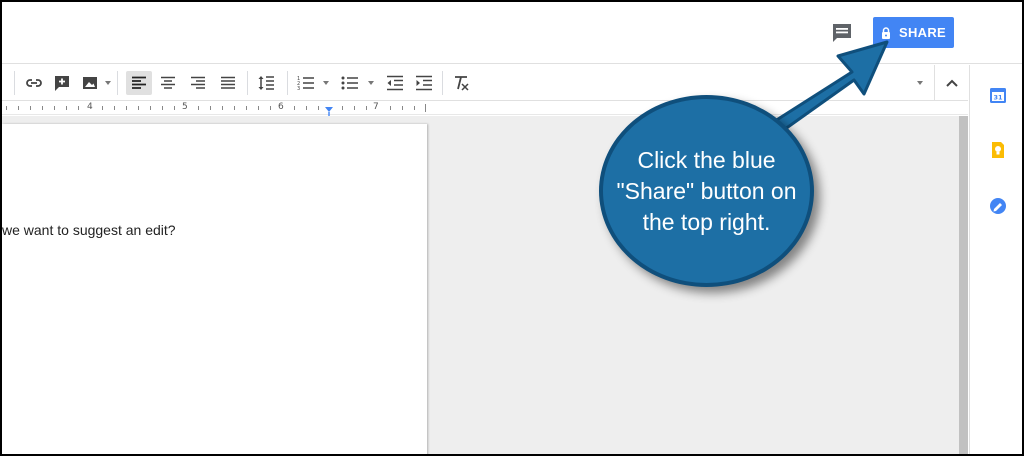  What do you see at coordinates (90, 83) in the screenshot?
I see `insert-image-icon` at bounding box center [90, 83].